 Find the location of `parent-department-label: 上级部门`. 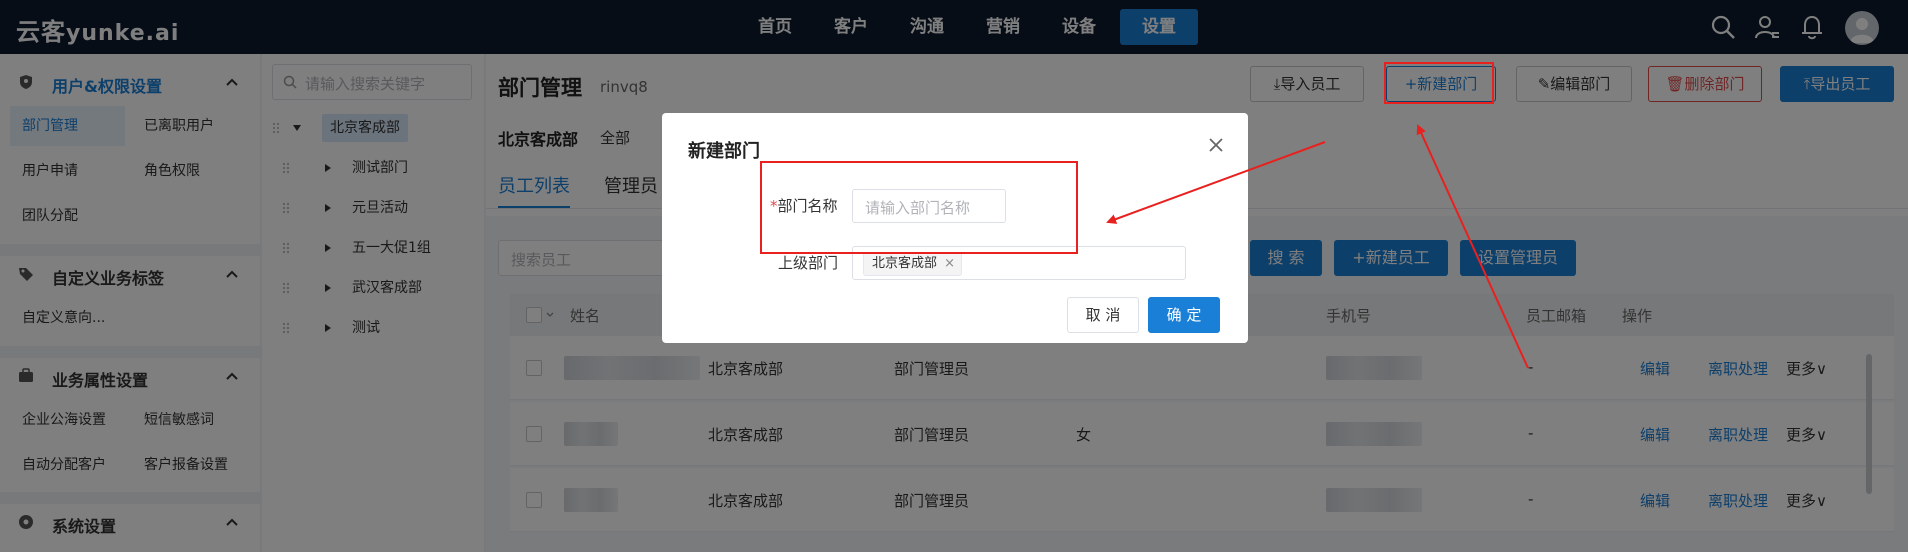

parent-department-label: 上级部门 is located at coordinates (808, 263).